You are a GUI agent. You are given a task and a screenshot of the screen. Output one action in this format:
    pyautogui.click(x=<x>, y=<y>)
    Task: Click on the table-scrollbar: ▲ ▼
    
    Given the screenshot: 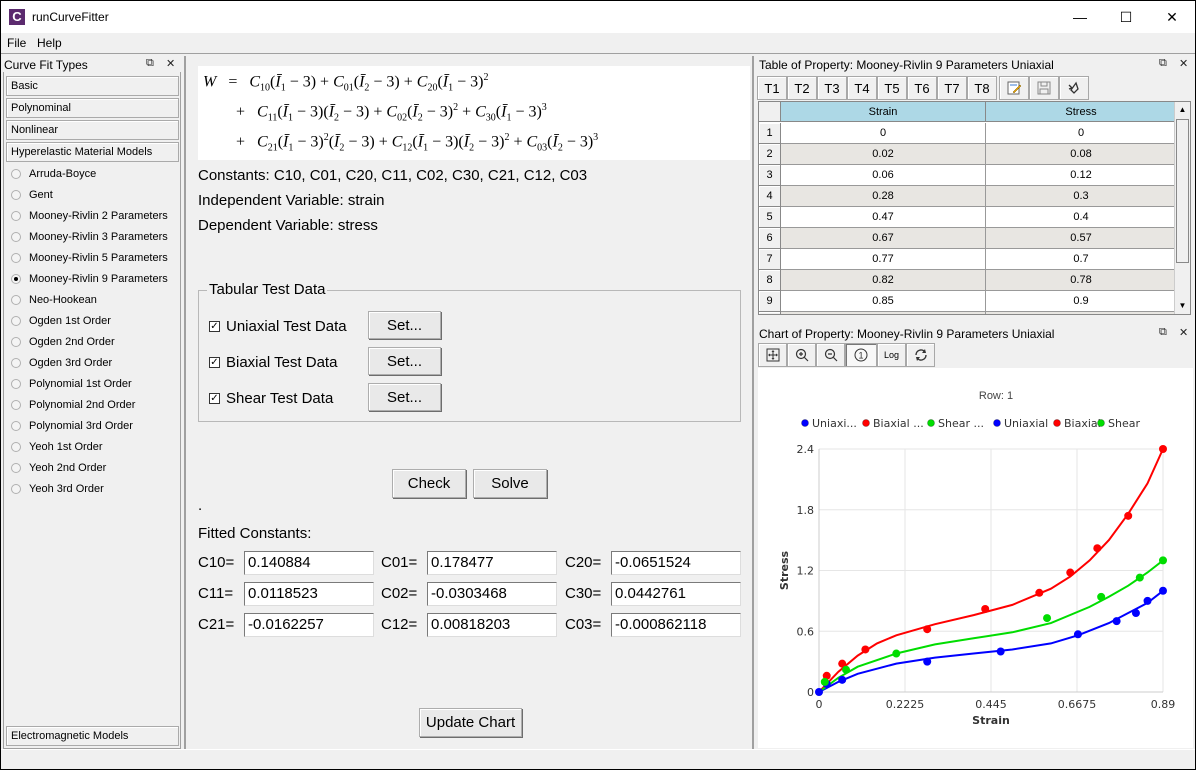 What is the action you would take?
    pyautogui.click(x=1182, y=208)
    